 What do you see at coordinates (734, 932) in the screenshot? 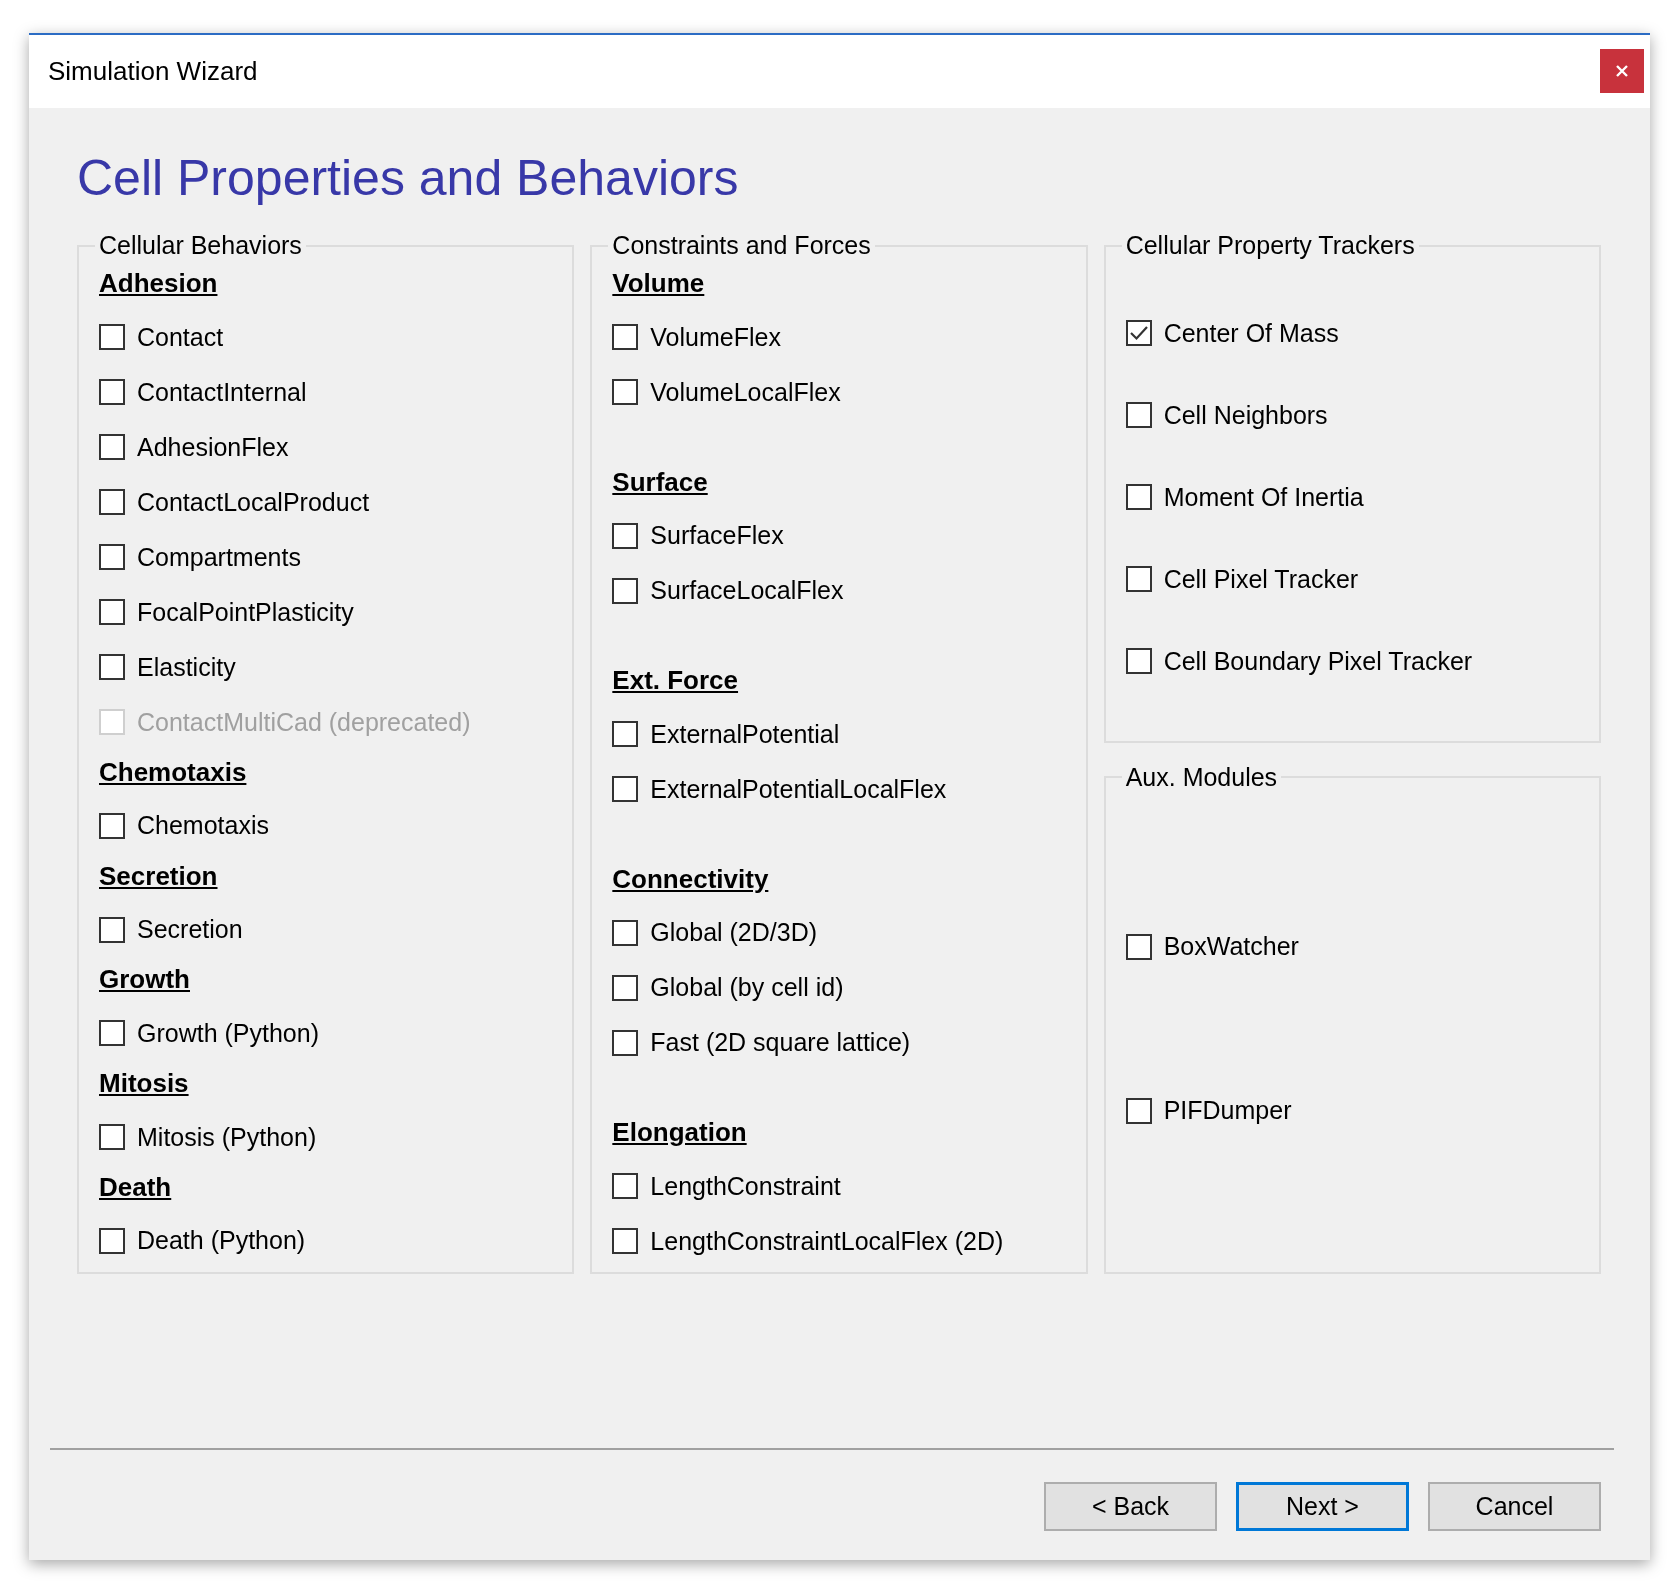
I see `option-label: Global (2D/3D)` at bounding box center [734, 932].